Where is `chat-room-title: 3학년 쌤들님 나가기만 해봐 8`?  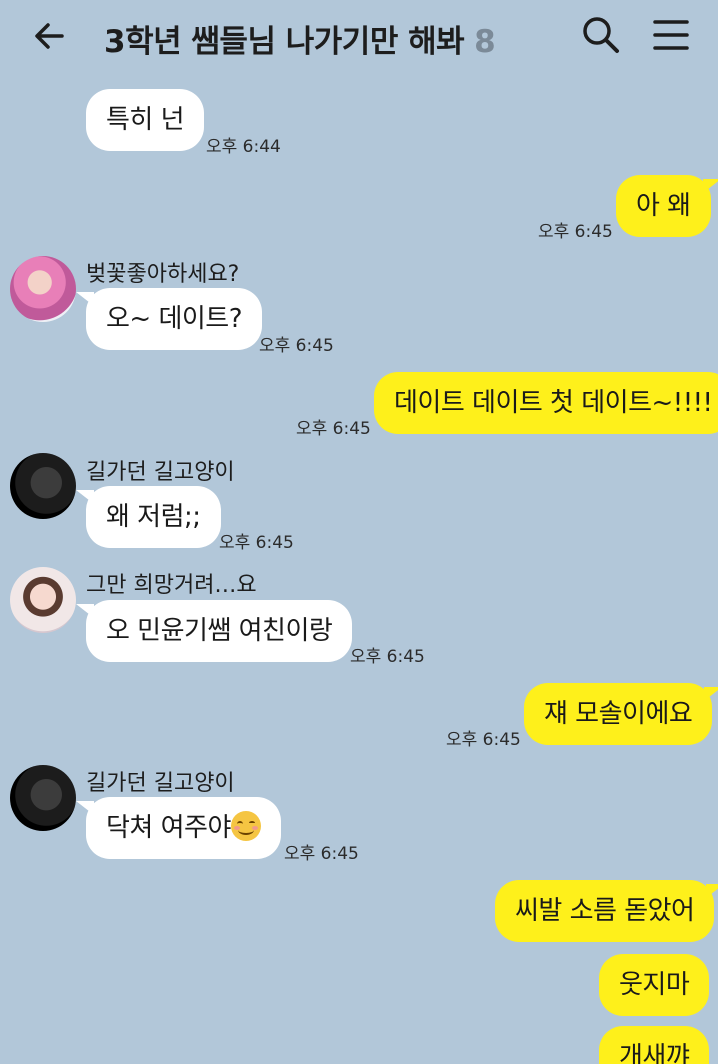 chat-room-title: 3학년 쌤들님 나가기만 해봐 8 is located at coordinates (300, 38).